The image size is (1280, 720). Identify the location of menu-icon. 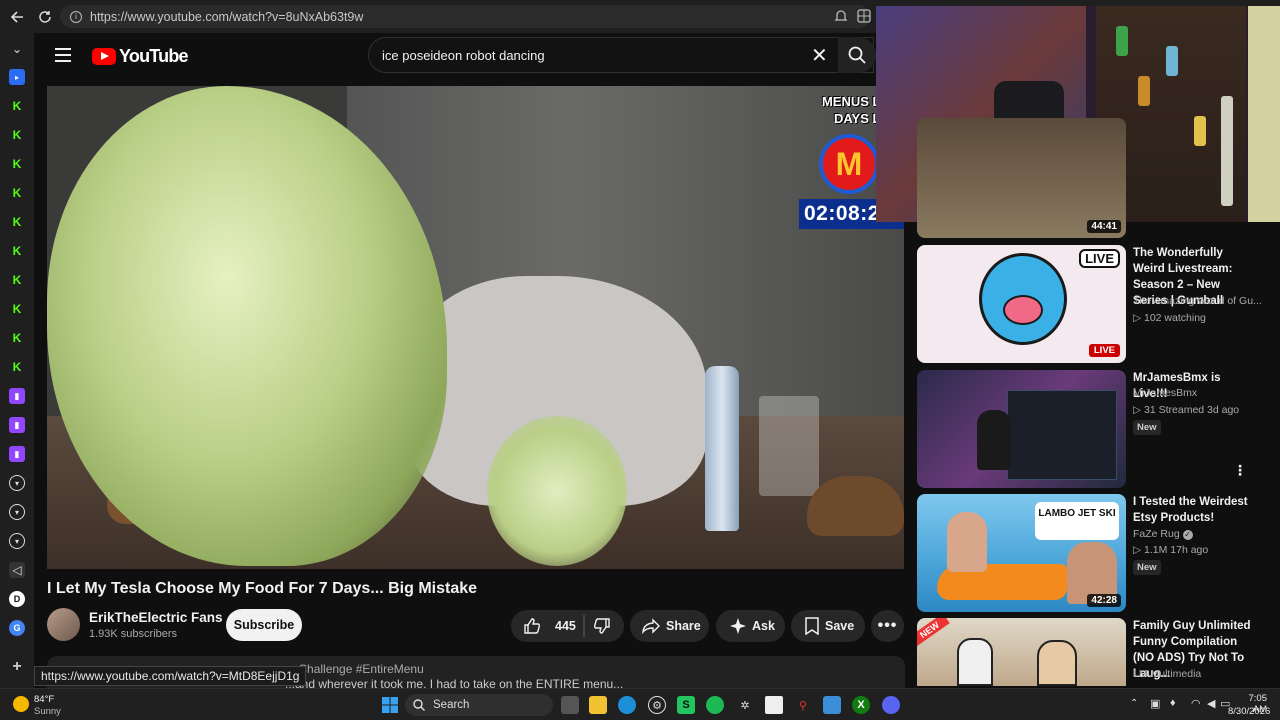
(63, 55).